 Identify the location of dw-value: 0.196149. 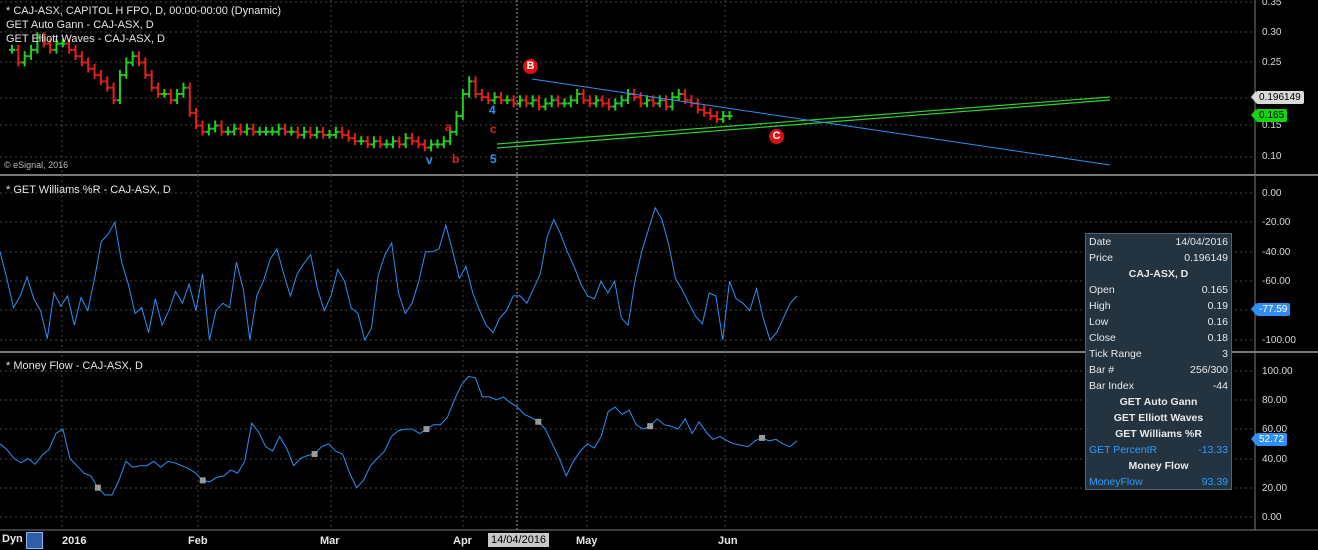
(1206, 258).